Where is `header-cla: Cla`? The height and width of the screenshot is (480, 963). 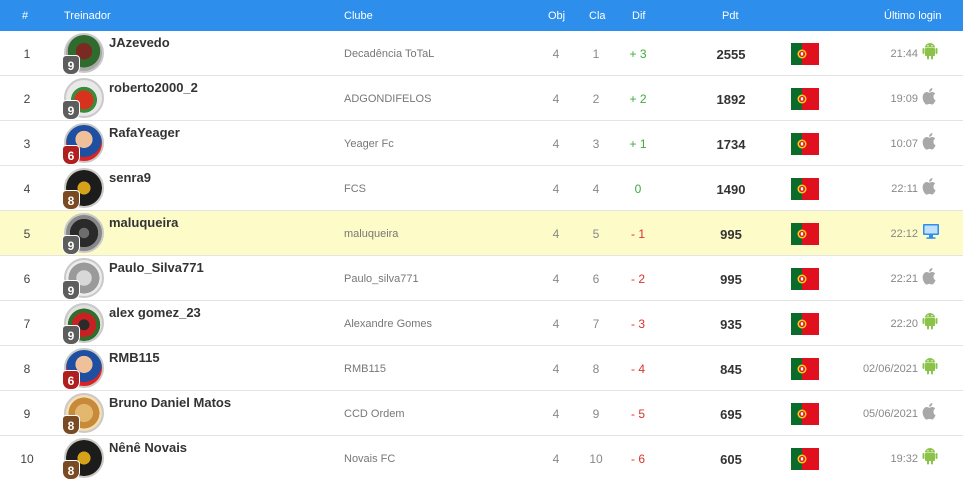 header-cla: Cla is located at coordinates (597, 16).